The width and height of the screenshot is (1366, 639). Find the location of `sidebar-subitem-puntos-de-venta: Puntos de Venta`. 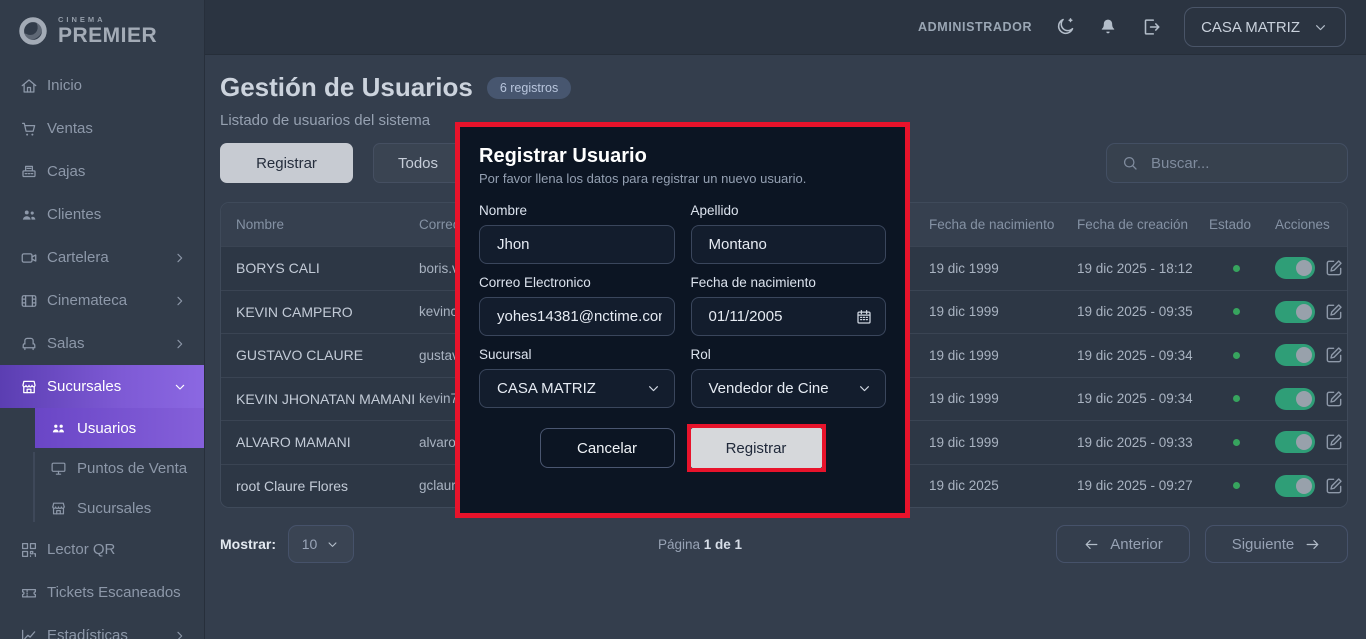

sidebar-subitem-puntos-de-venta: Puntos de Venta is located at coordinates (119, 468).